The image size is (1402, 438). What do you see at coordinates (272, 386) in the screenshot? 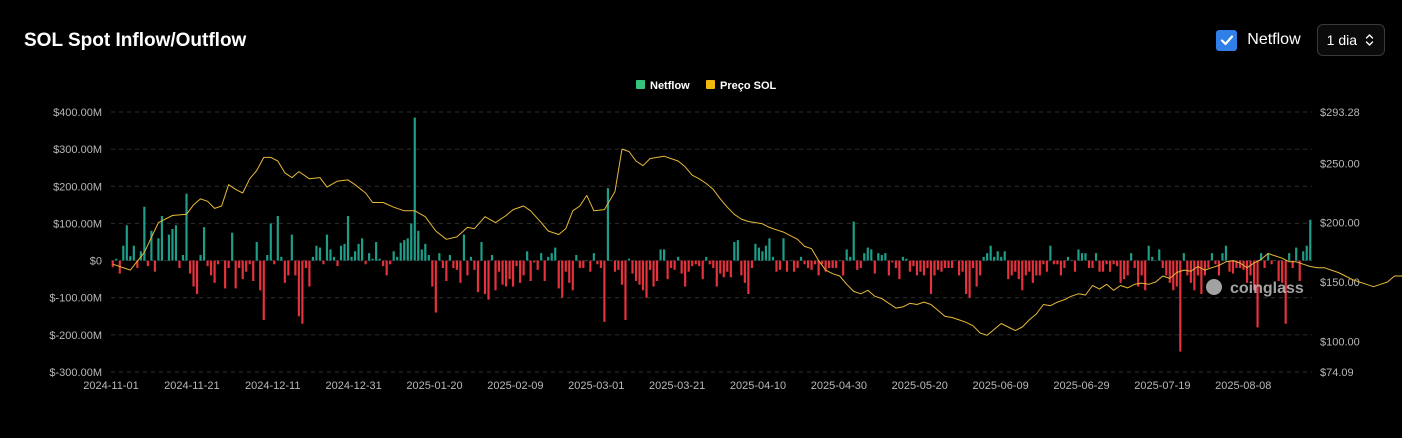
I see `x-tick: 2024-12-11` at bounding box center [272, 386].